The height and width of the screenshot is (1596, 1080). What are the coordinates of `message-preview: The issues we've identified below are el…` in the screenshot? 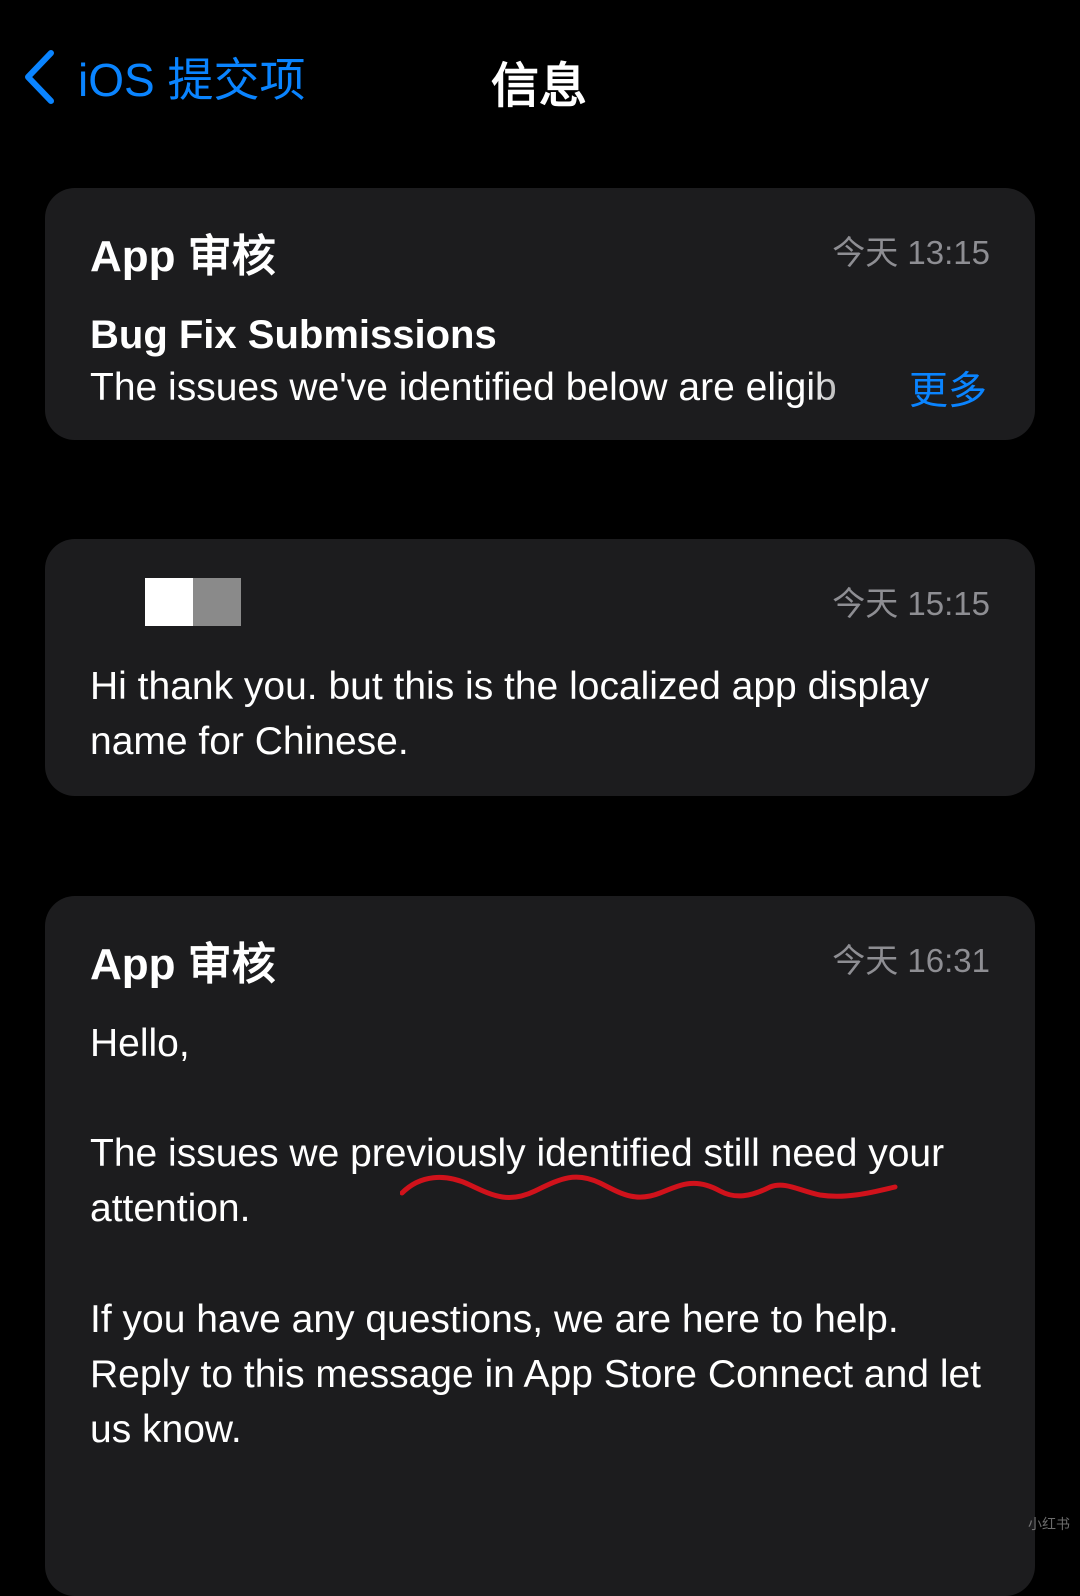 It's located at (463, 387).